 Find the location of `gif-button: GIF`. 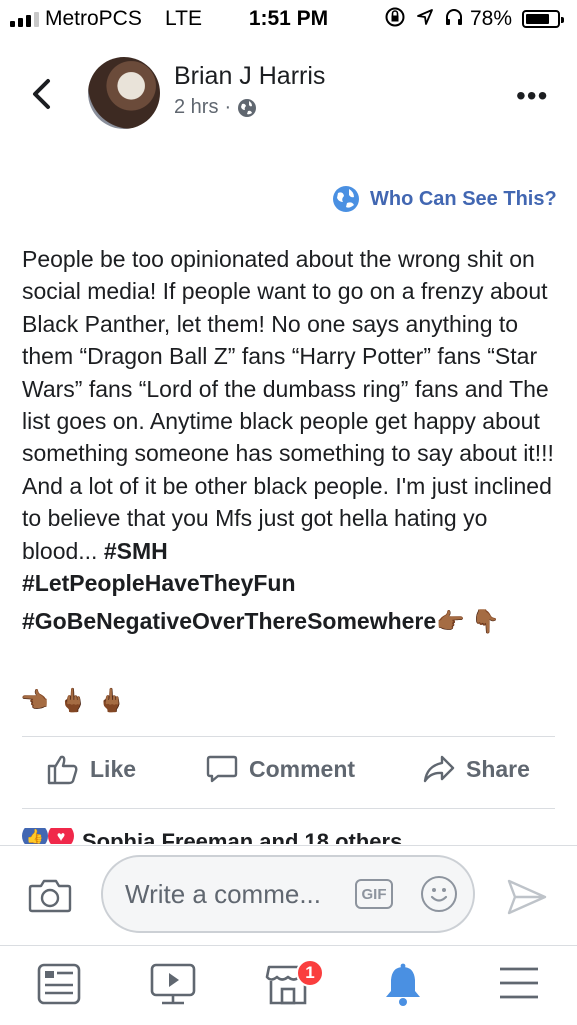

gif-button: GIF is located at coordinates (374, 894).